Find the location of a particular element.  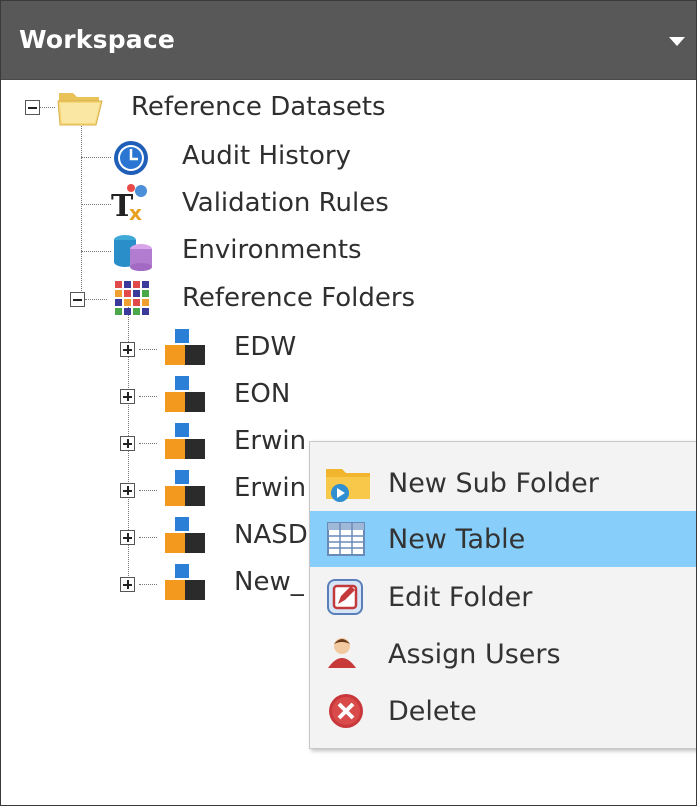

tree-node-folder: EDW is located at coordinates (265, 347).